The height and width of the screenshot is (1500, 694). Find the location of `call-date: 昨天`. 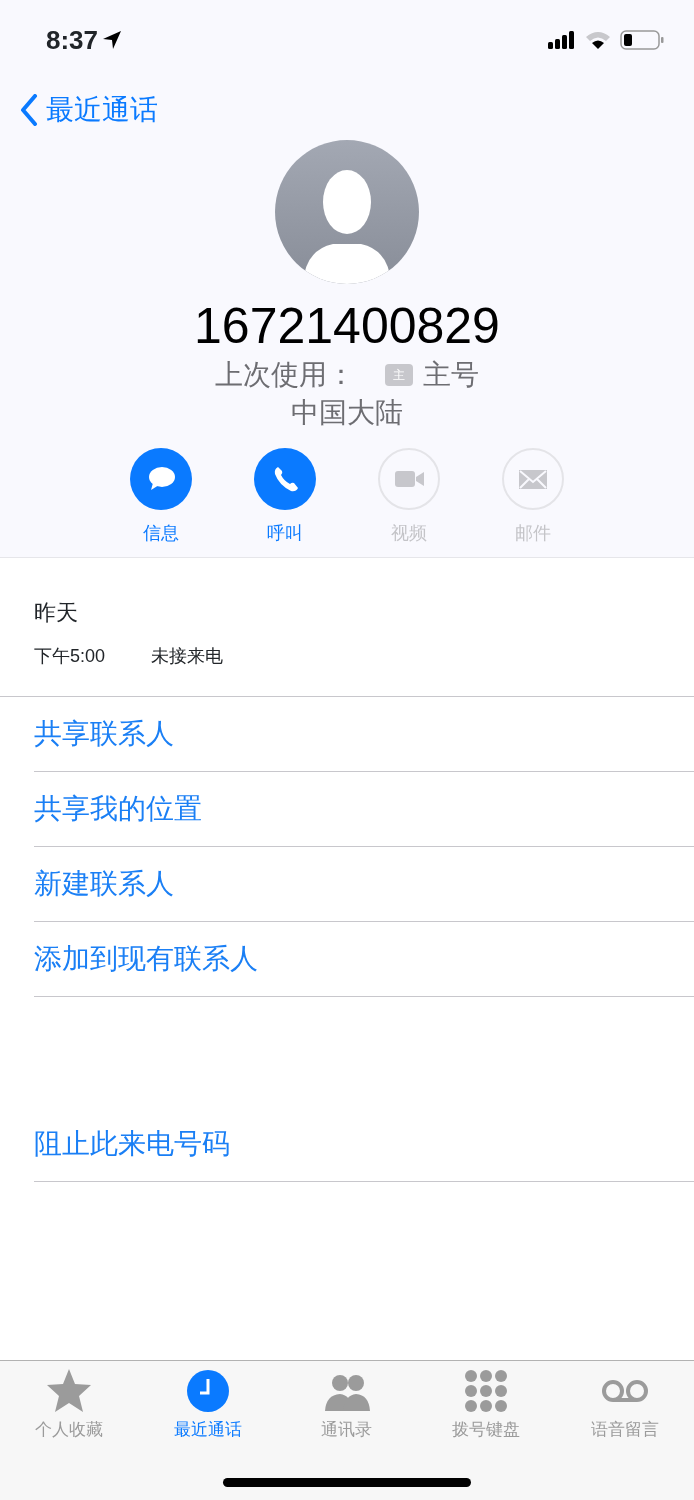

call-date: 昨天 is located at coordinates (56, 613).